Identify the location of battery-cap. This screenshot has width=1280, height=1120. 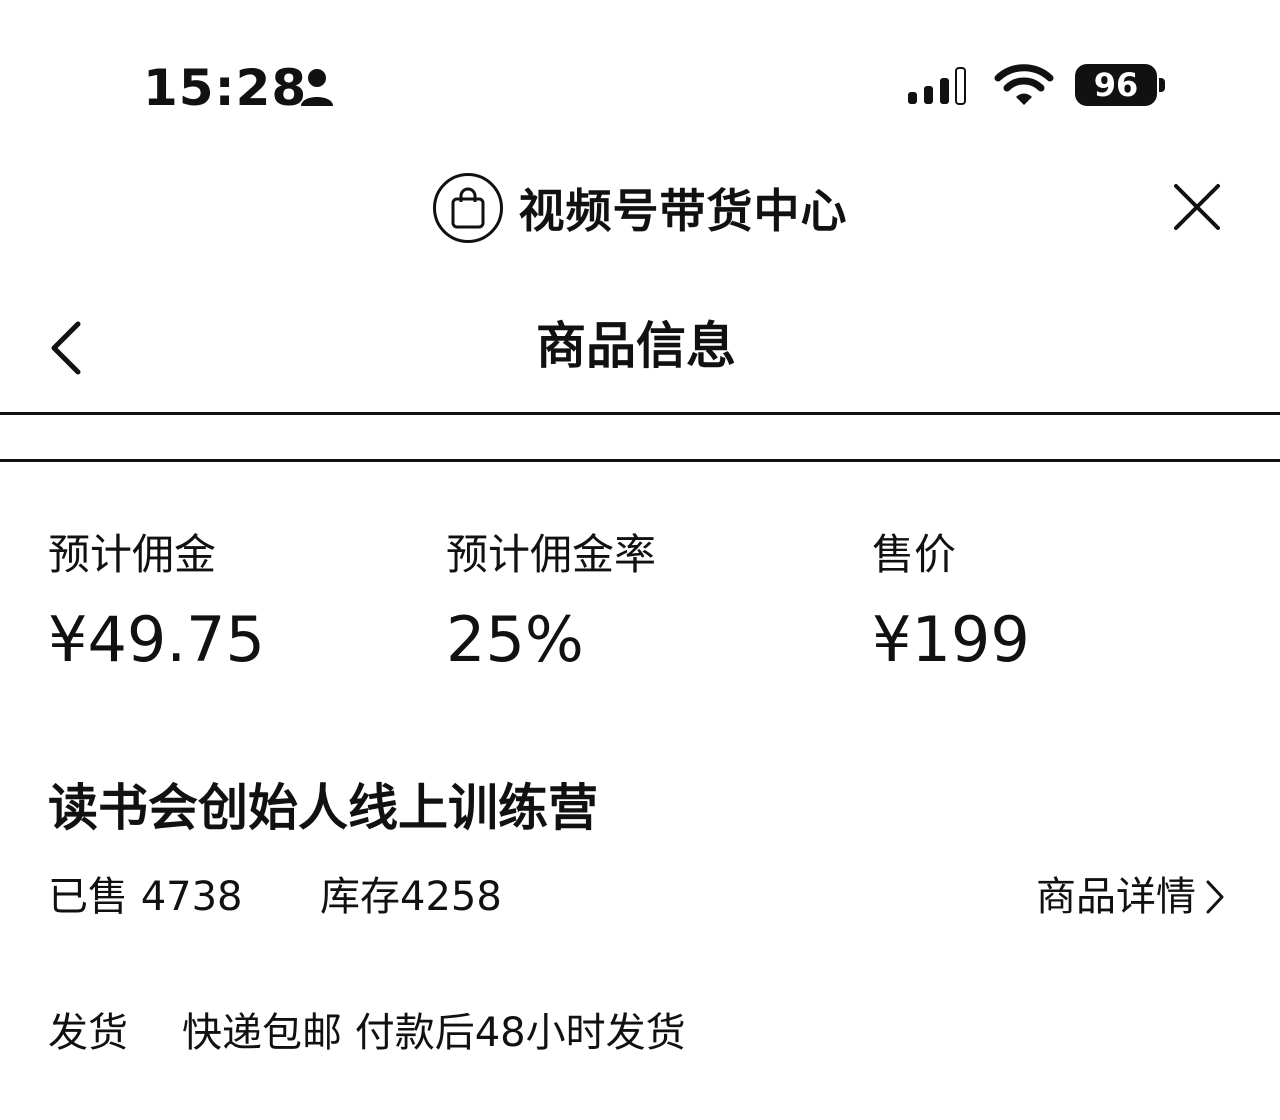
(1162, 85).